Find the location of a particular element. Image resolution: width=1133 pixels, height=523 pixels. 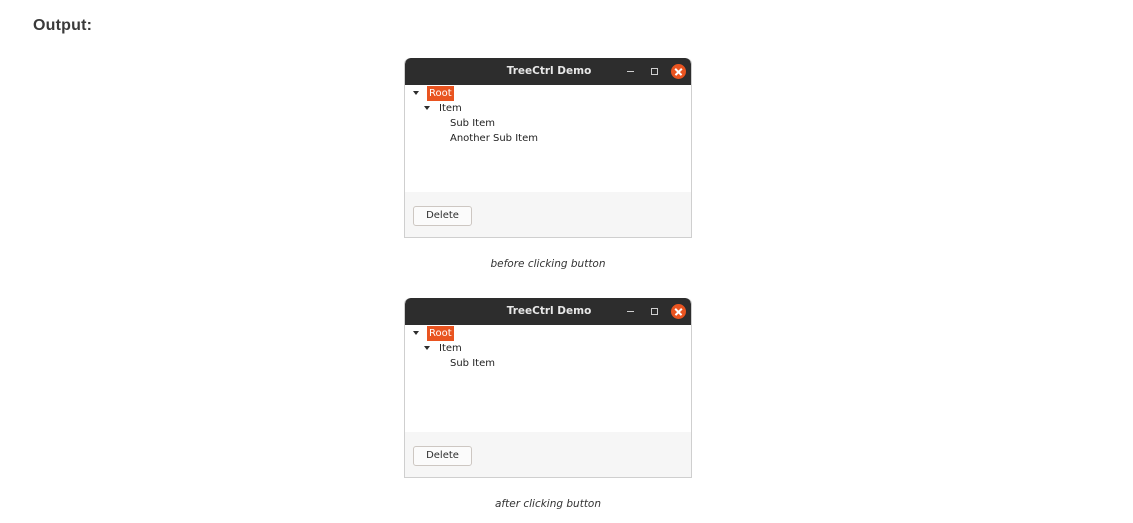

output-heading: Output: is located at coordinates (63, 25).